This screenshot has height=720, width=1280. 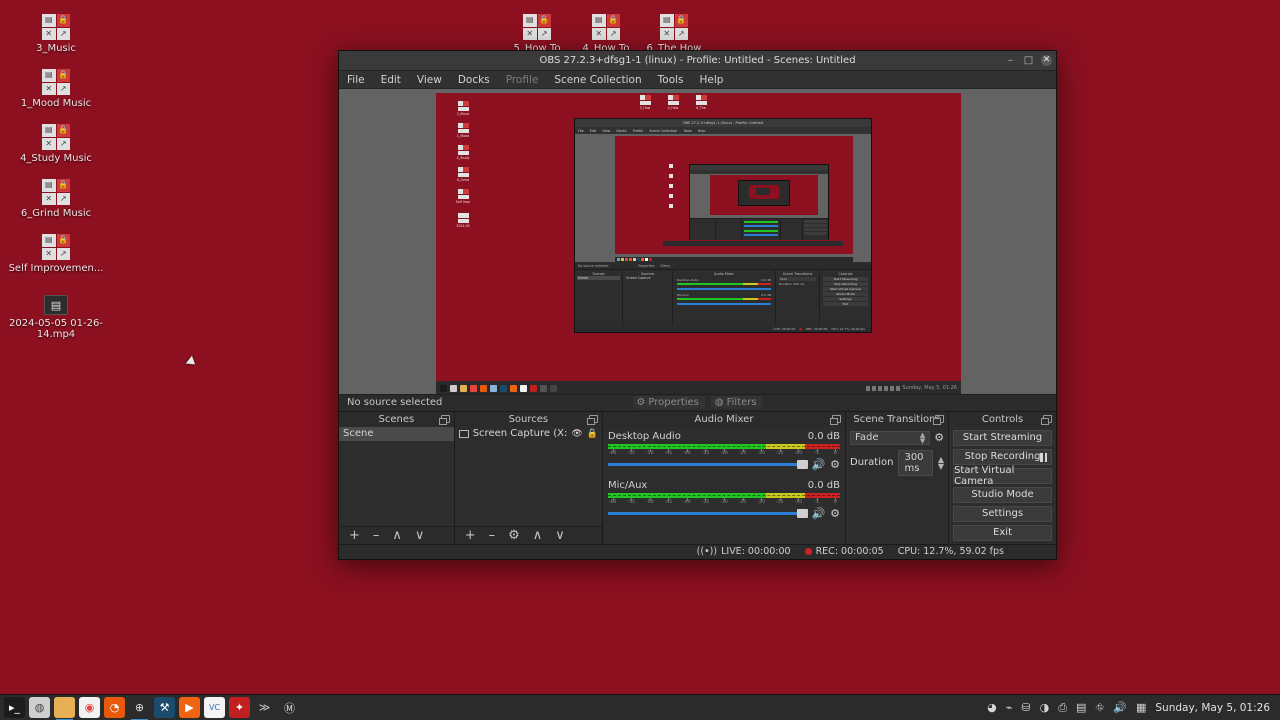 What do you see at coordinates (164, 707) in the screenshot?
I see `steam-icon: ⚒` at bounding box center [164, 707].